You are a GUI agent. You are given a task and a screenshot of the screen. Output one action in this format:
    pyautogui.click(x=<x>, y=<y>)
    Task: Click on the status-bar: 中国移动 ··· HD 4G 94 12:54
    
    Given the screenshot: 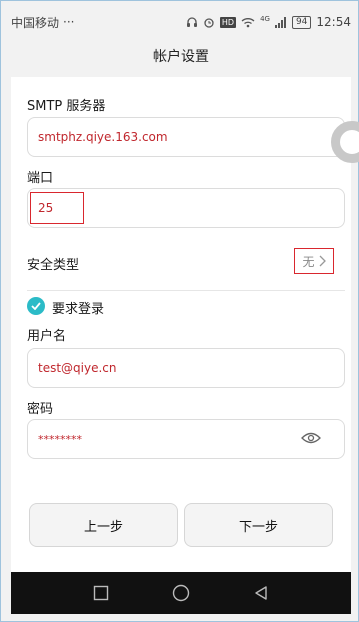 What is the action you would take?
    pyautogui.click(x=181, y=22)
    